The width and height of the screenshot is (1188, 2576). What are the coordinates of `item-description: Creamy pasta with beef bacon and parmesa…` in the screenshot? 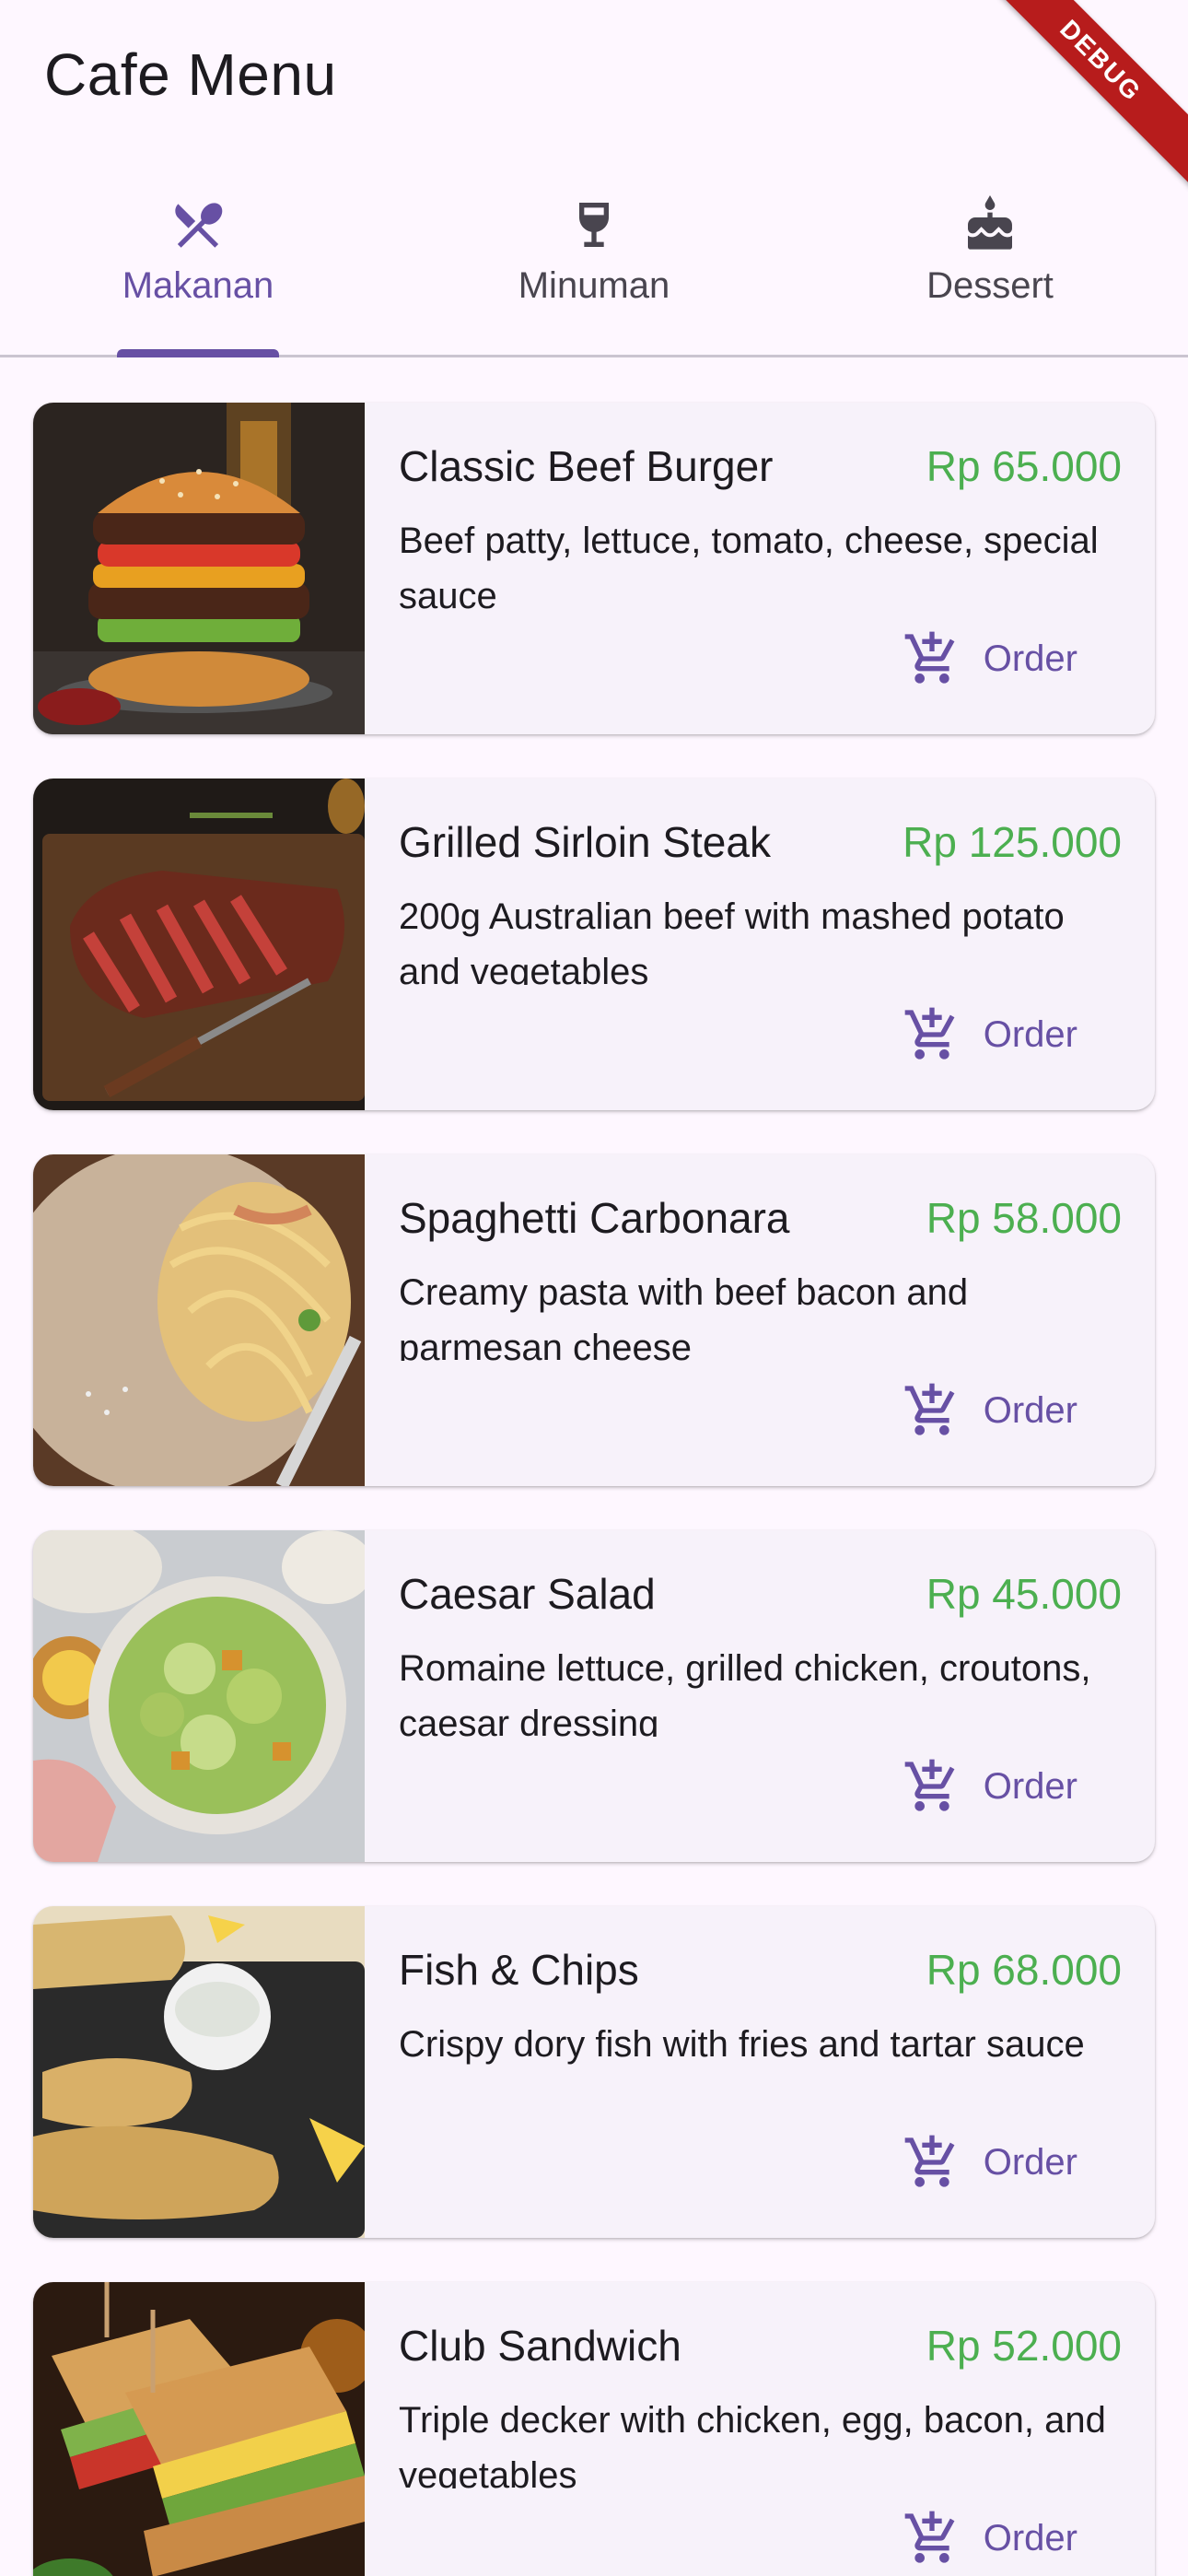 It's located at (684, 1316).